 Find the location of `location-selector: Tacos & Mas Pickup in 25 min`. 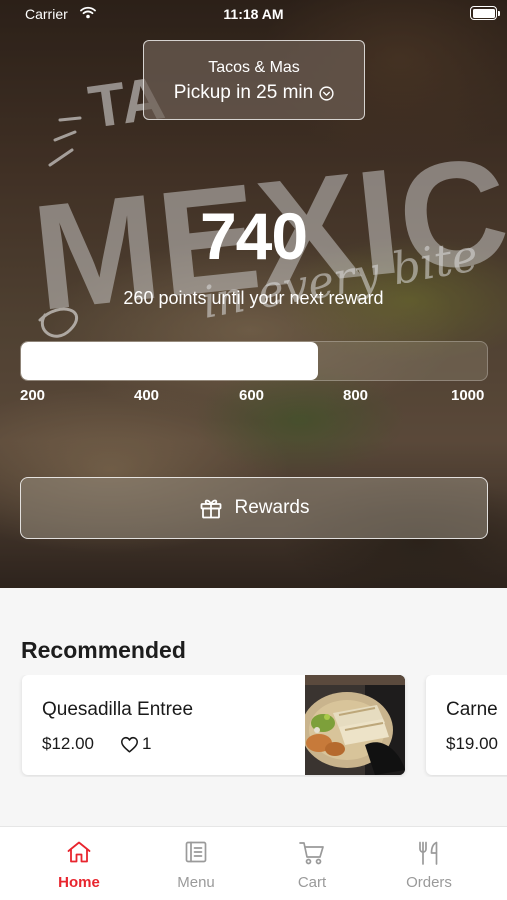

location-selector: Tacos & Mas Pickup in 25 min is located at coordinates (254, 80).